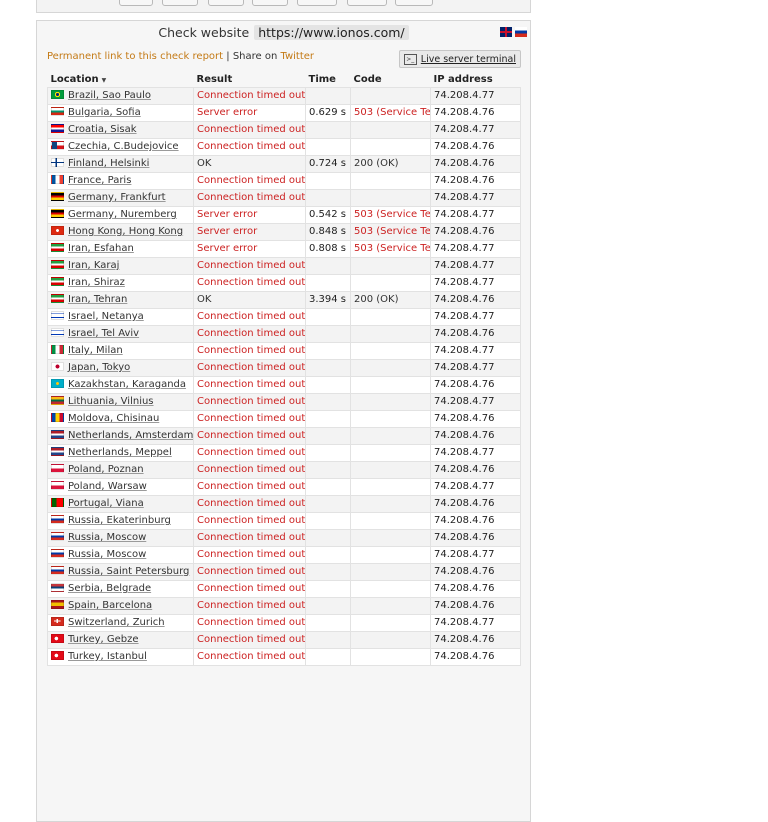 The image size is (768, 822). I want to click on location-name: Poland, Warsaw, so click(107, 486).